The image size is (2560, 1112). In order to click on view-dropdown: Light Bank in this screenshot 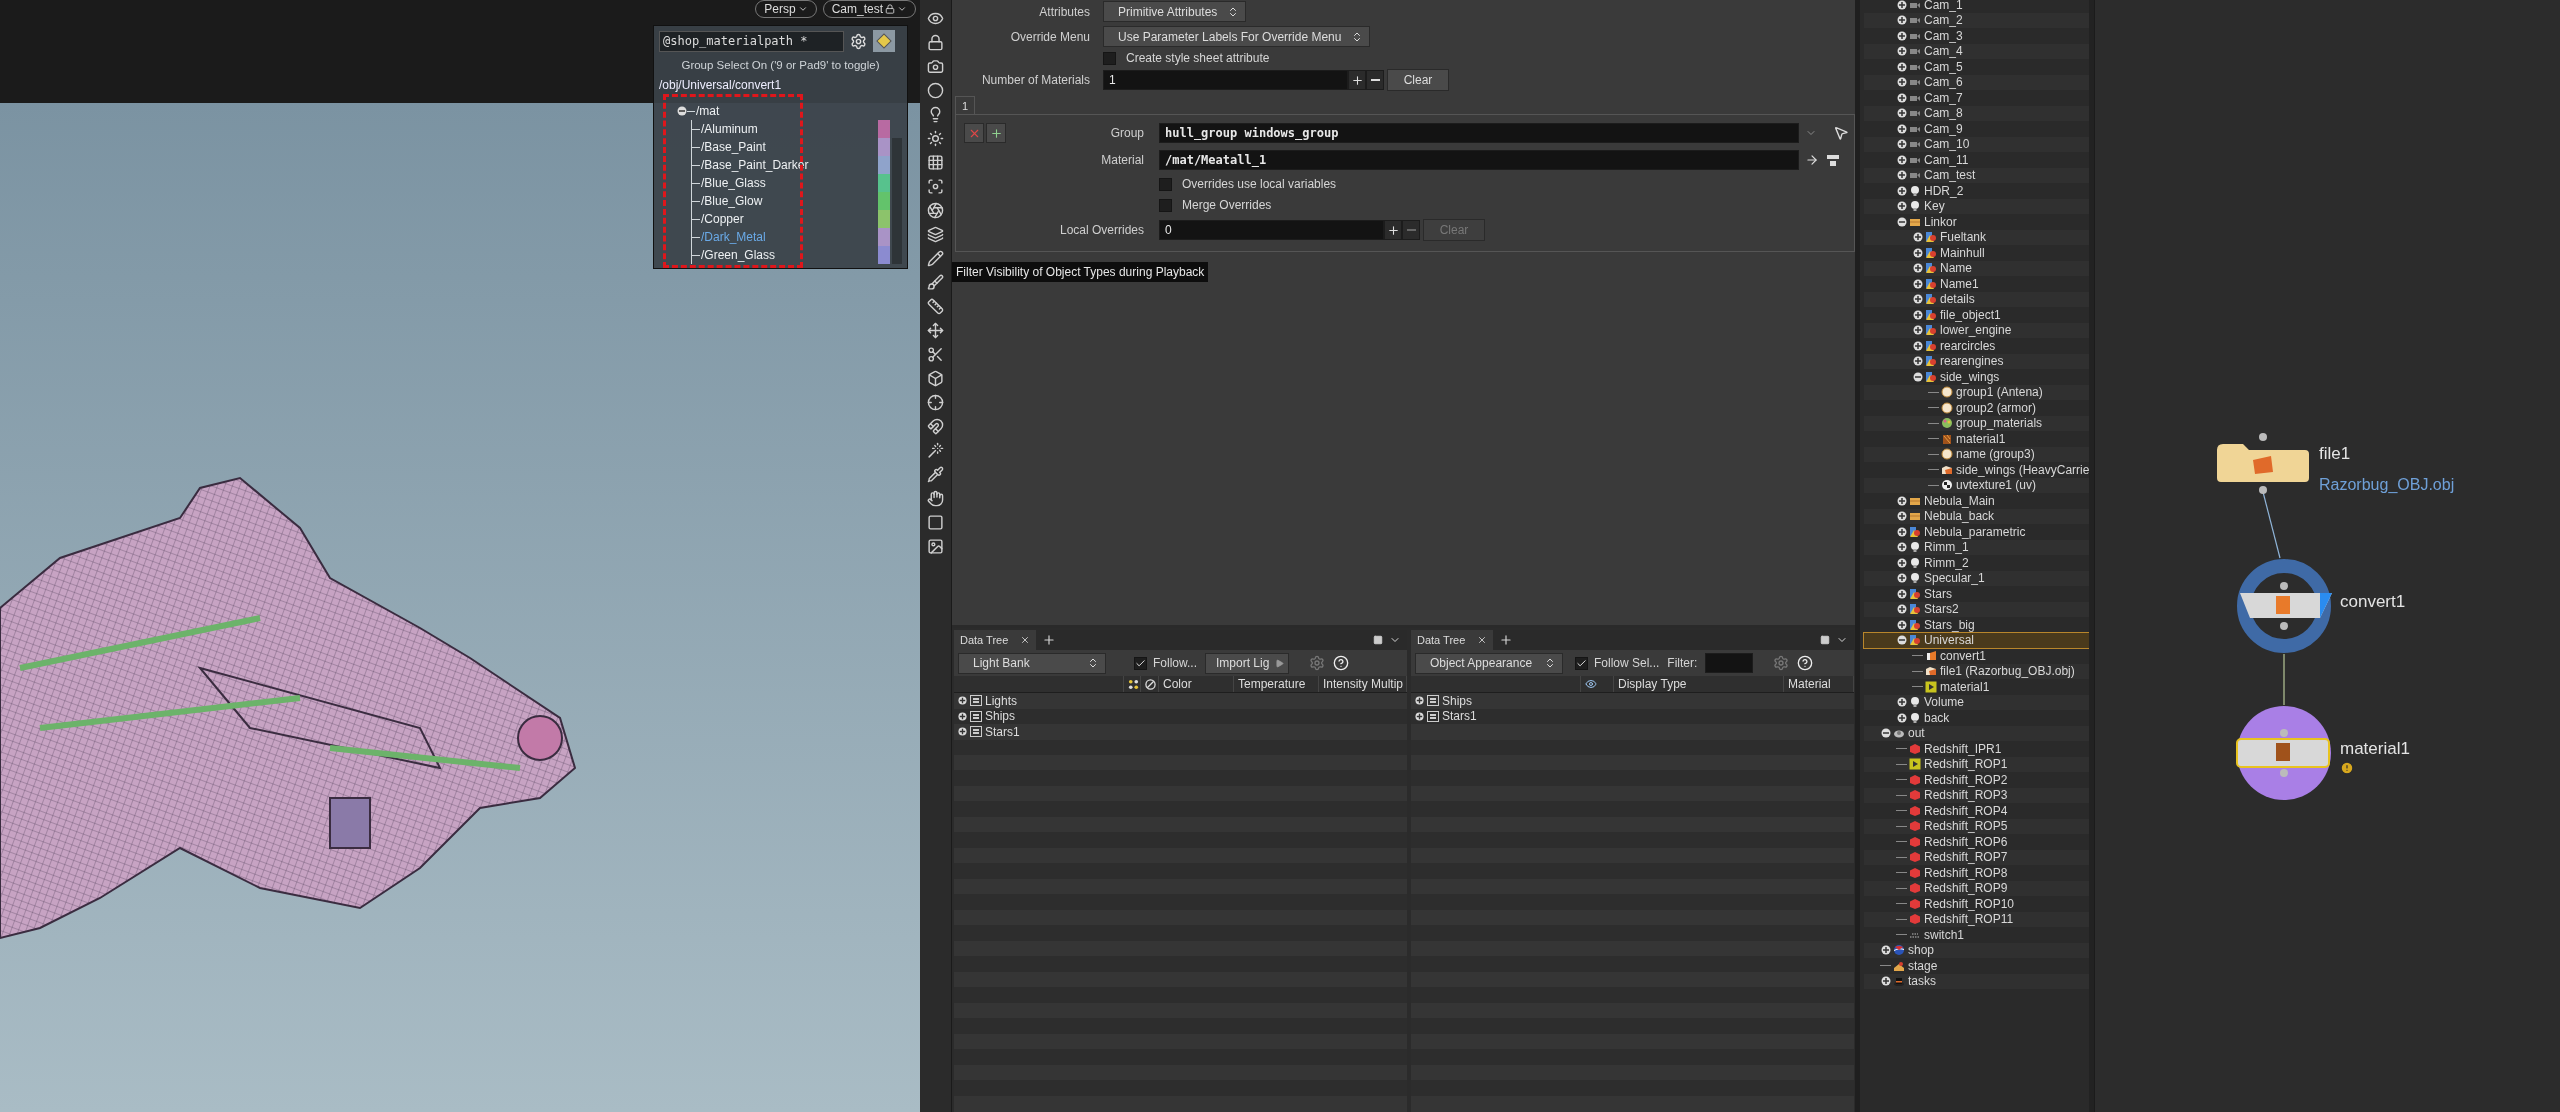, I will do `click(1032, 663)`.